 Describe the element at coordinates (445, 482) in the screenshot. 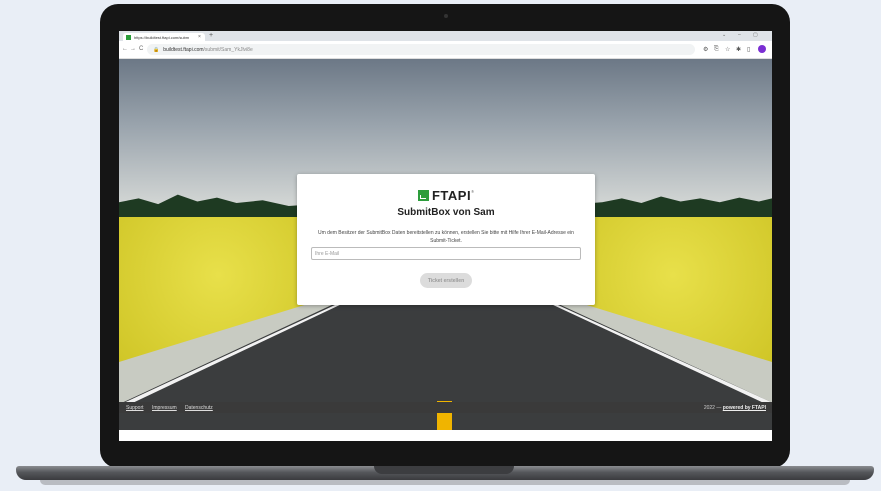

I see `laptop-shadow` at that location.